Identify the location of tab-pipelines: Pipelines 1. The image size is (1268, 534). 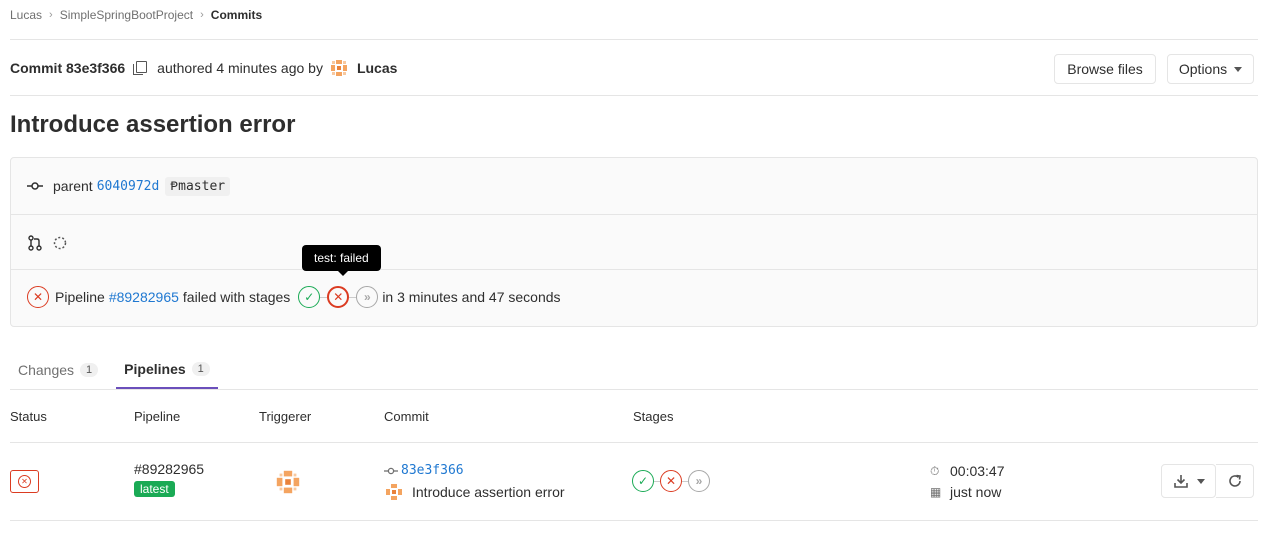
(167, 369).